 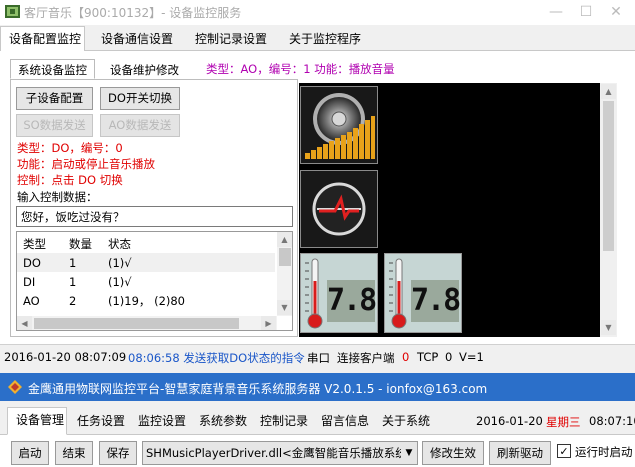 I want to click on grid-row: DO 1 (1)√, so click(x=146, y=262).